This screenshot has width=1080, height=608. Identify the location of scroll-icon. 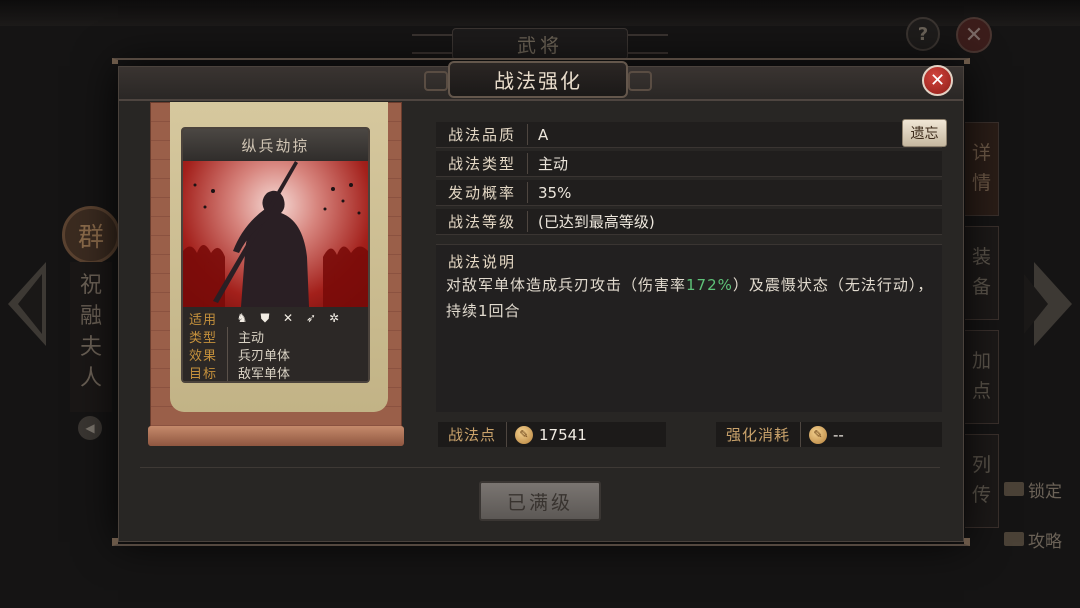
(1014, 539).